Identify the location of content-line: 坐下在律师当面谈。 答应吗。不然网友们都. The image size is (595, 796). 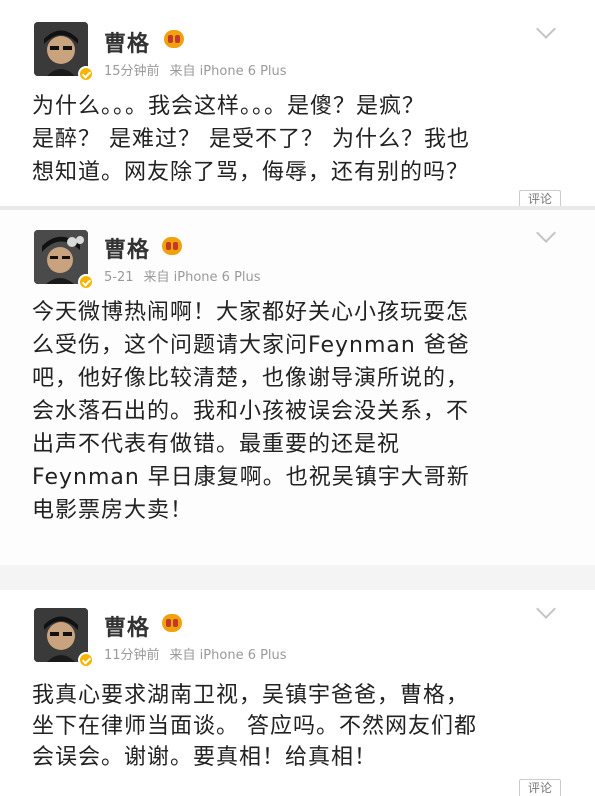
(254, 726).